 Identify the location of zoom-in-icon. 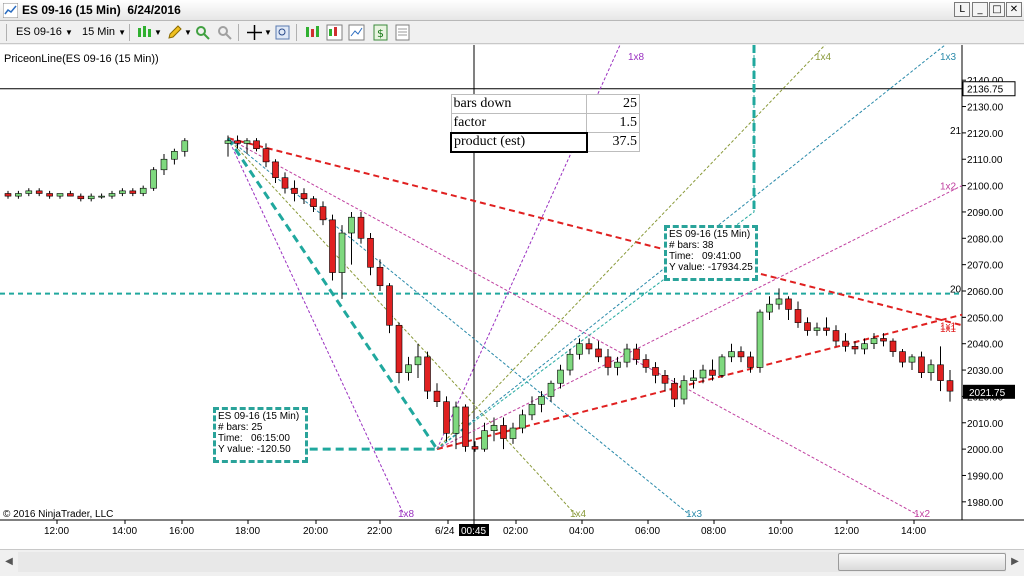
(202, 32).